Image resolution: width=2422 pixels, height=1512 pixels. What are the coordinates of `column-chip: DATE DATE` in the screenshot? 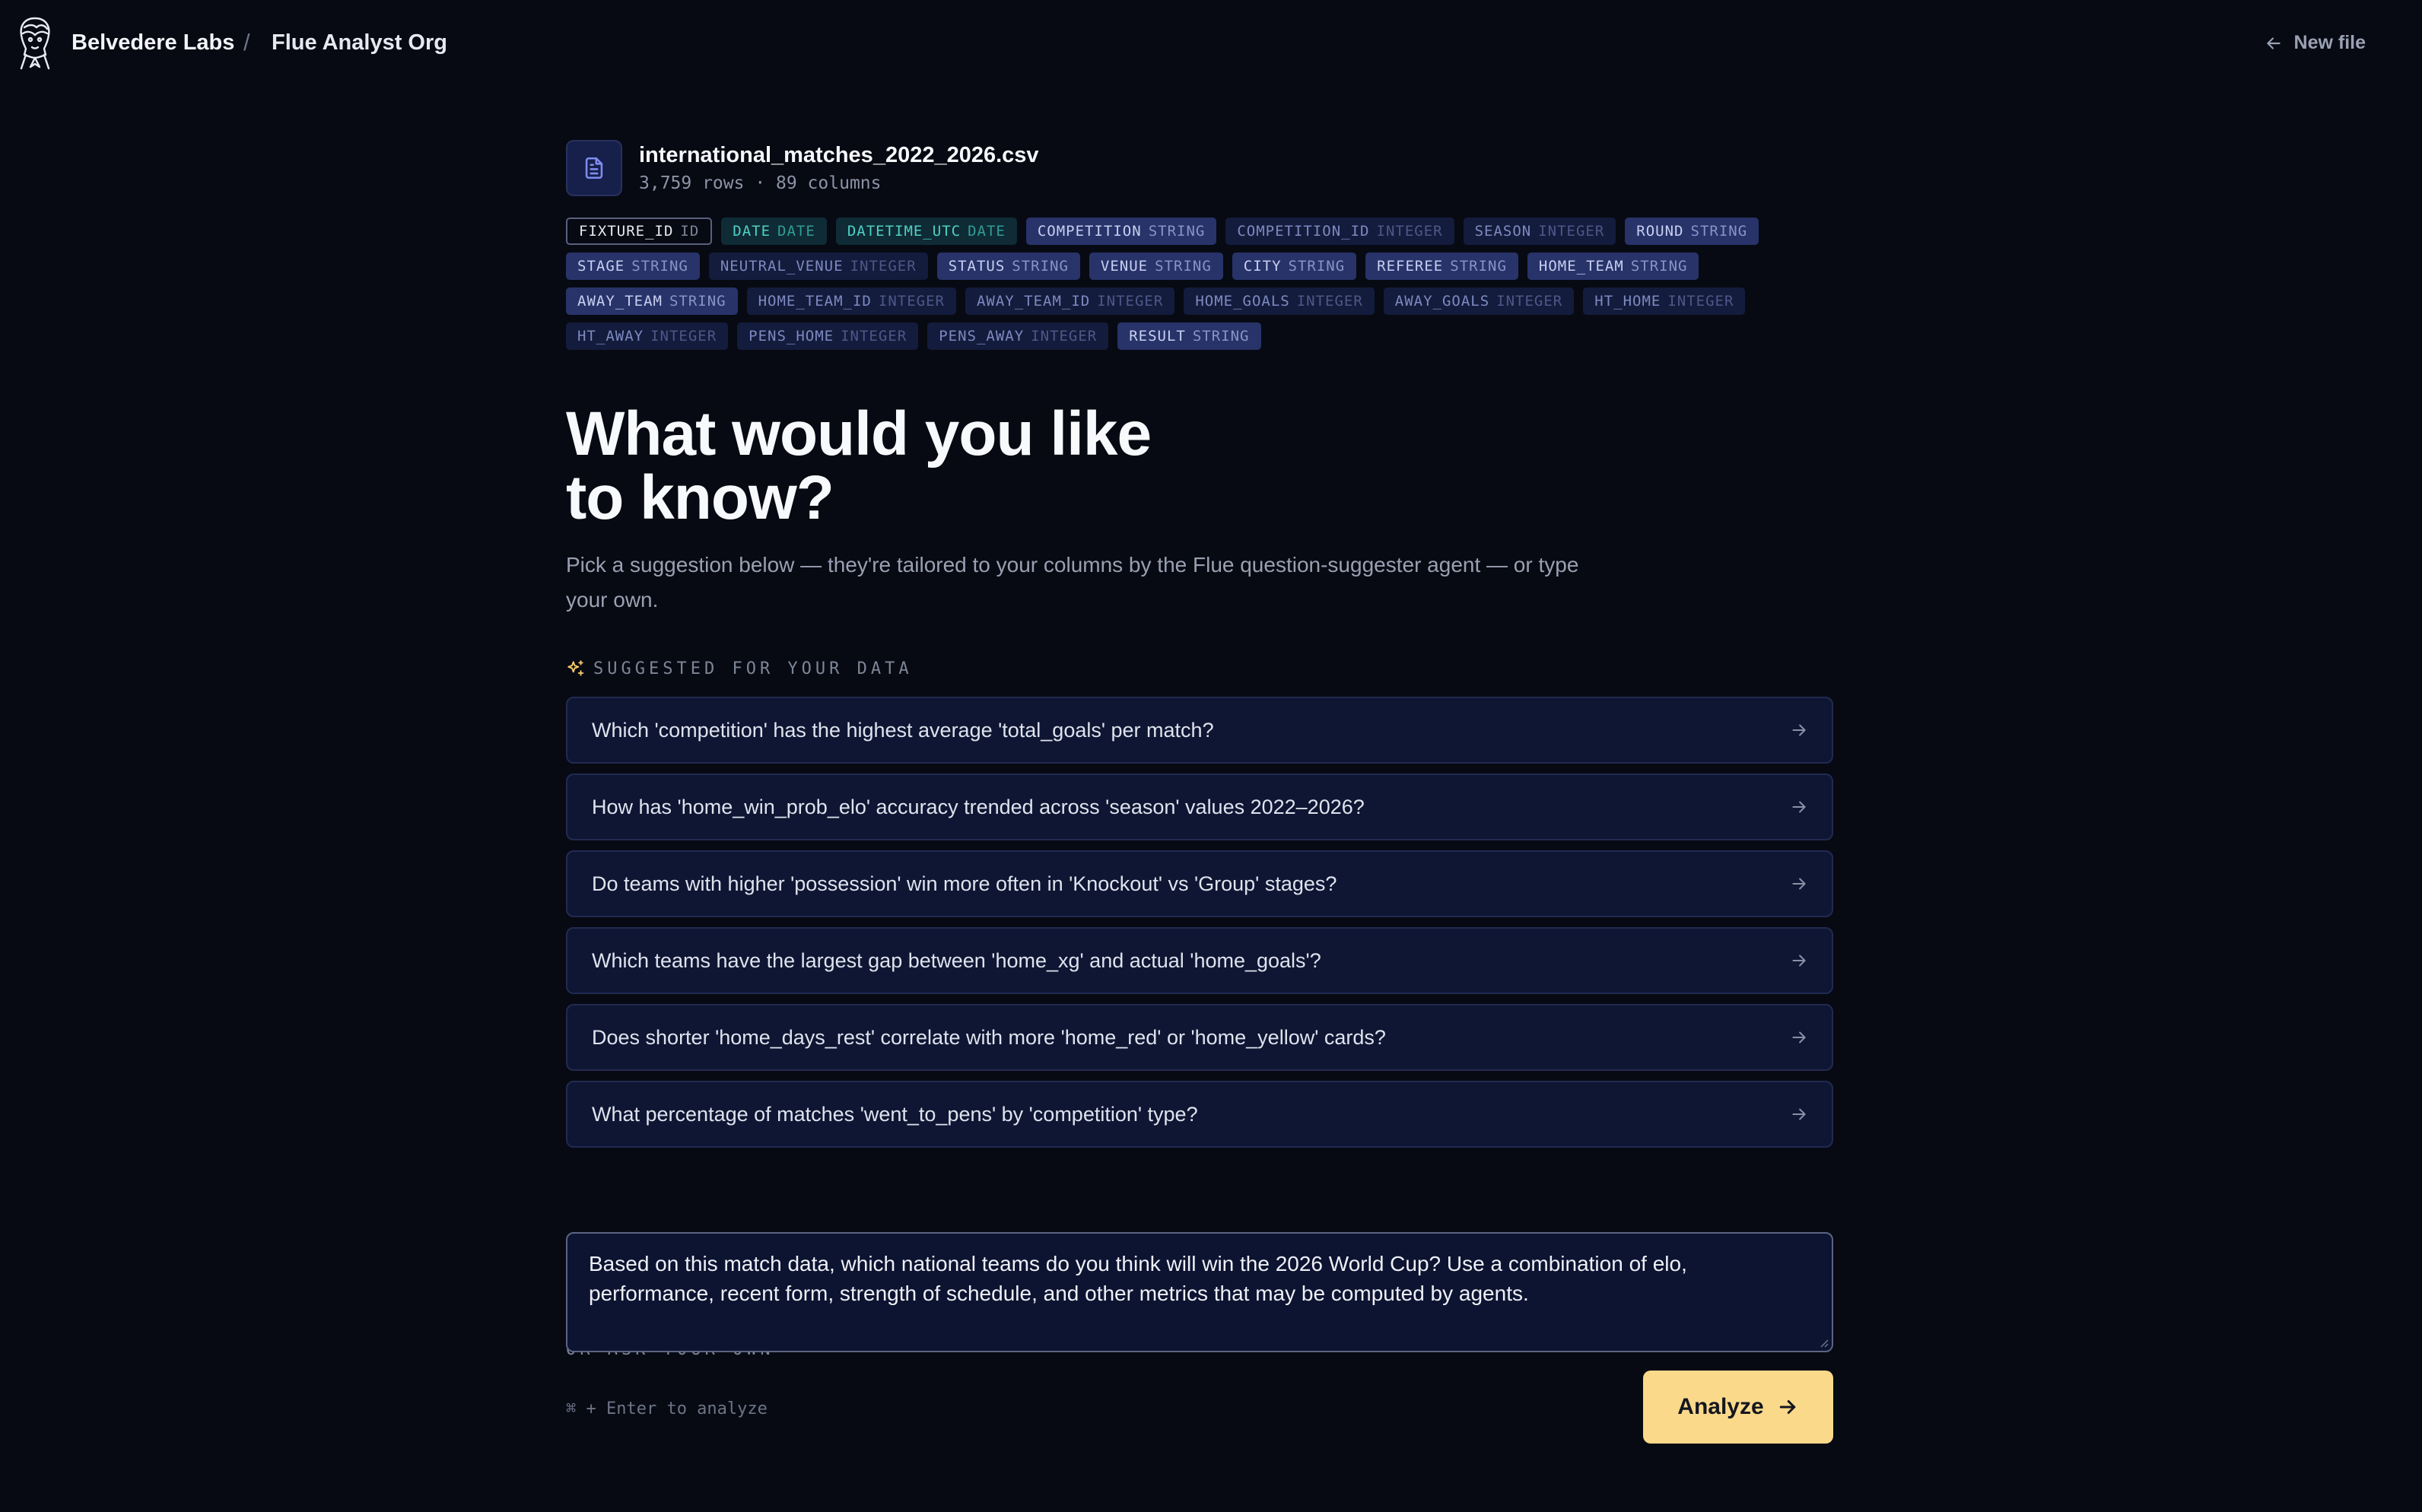 It's located at (774, 231).